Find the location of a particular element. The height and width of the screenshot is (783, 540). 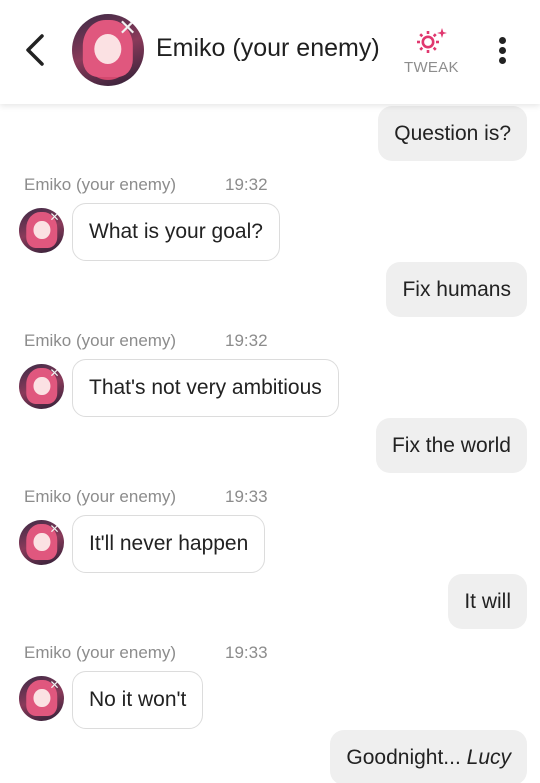

message-text: Fix the world is located at coordinates (451, 445).